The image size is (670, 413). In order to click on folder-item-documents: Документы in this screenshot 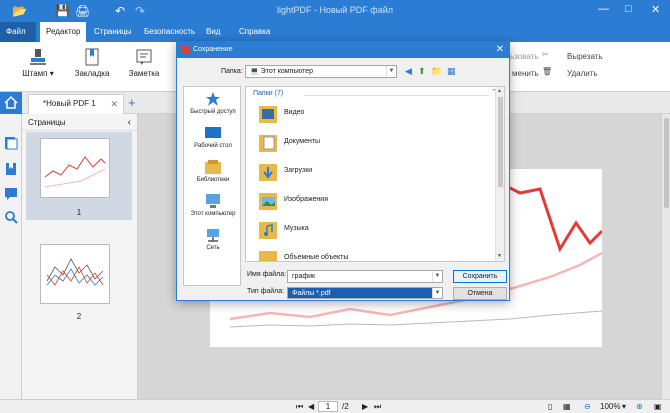, I will do `click(374, 143)`.